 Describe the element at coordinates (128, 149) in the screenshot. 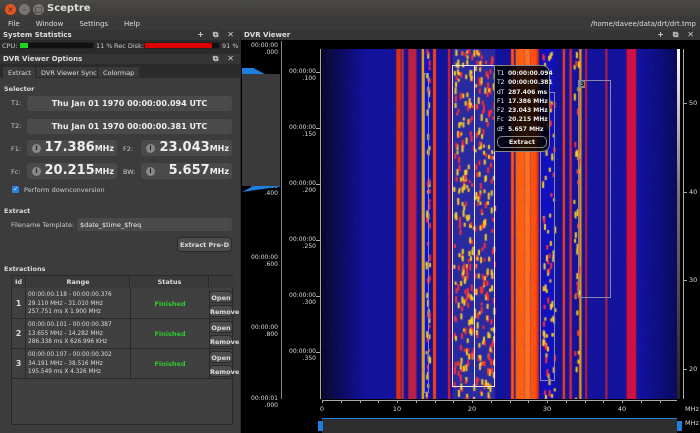

I see `f2-label: F2:` at that location.